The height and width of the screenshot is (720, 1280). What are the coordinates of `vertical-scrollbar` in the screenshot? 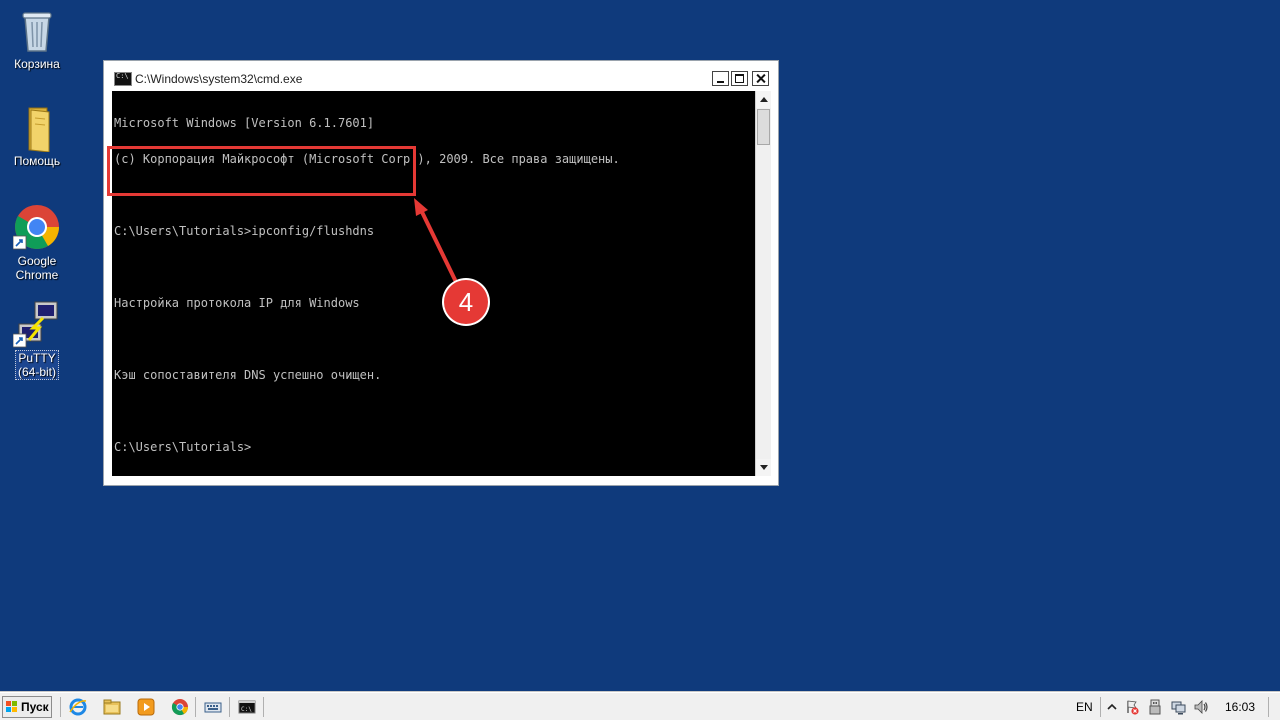 It's located at (763, 283).